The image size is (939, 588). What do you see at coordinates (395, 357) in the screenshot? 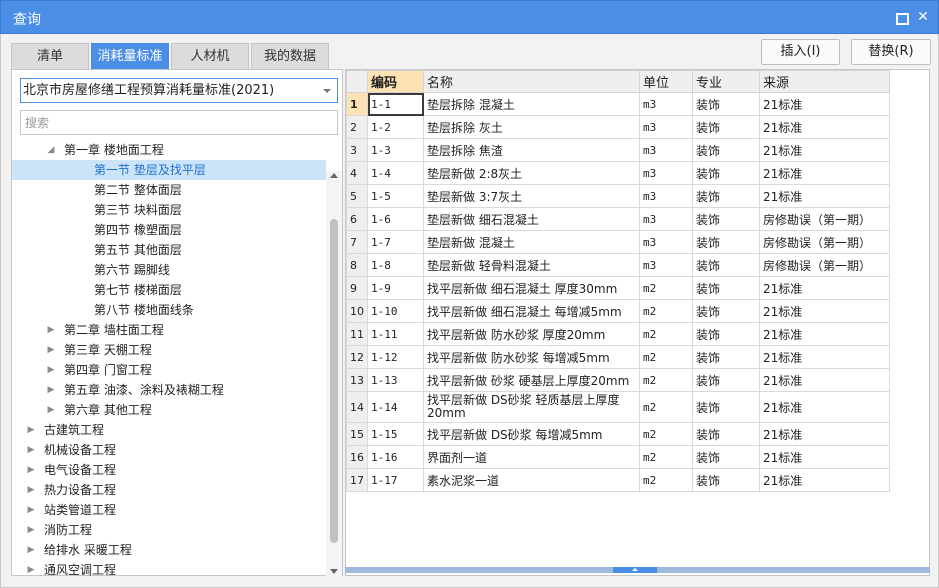
I see `cell-code: 1-12` at bounding box center [395, 357].